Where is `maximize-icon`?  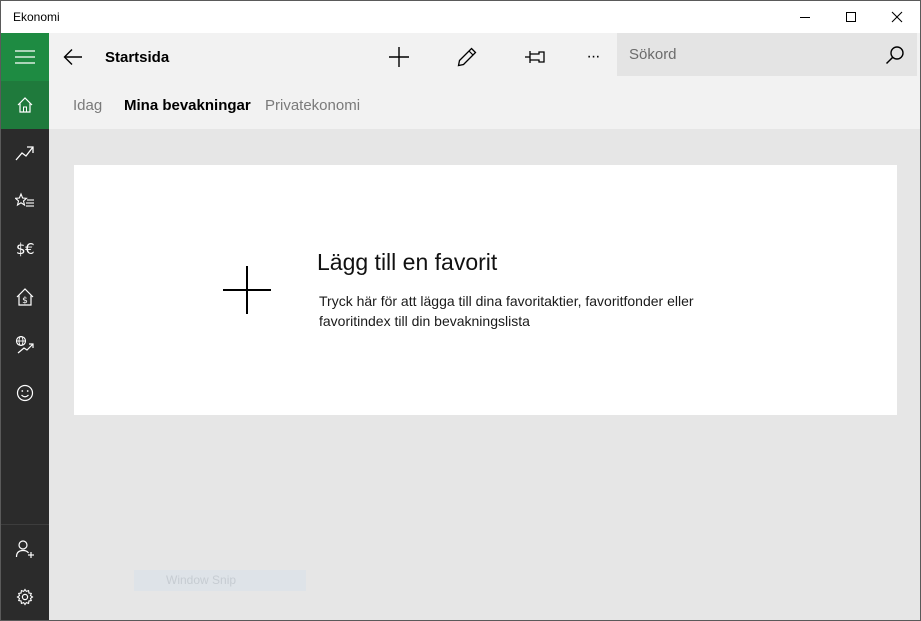
maximize-icon is located at coordinates (851, 17).